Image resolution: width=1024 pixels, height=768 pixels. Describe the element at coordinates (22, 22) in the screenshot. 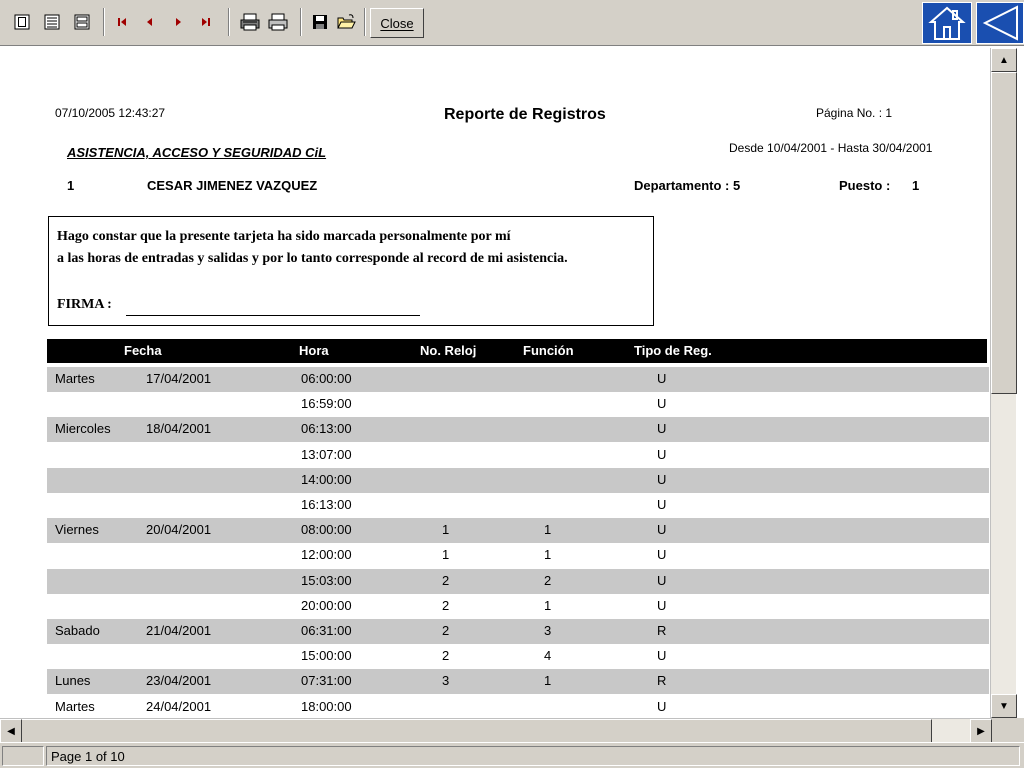

I see `one-page-icon` at that location.